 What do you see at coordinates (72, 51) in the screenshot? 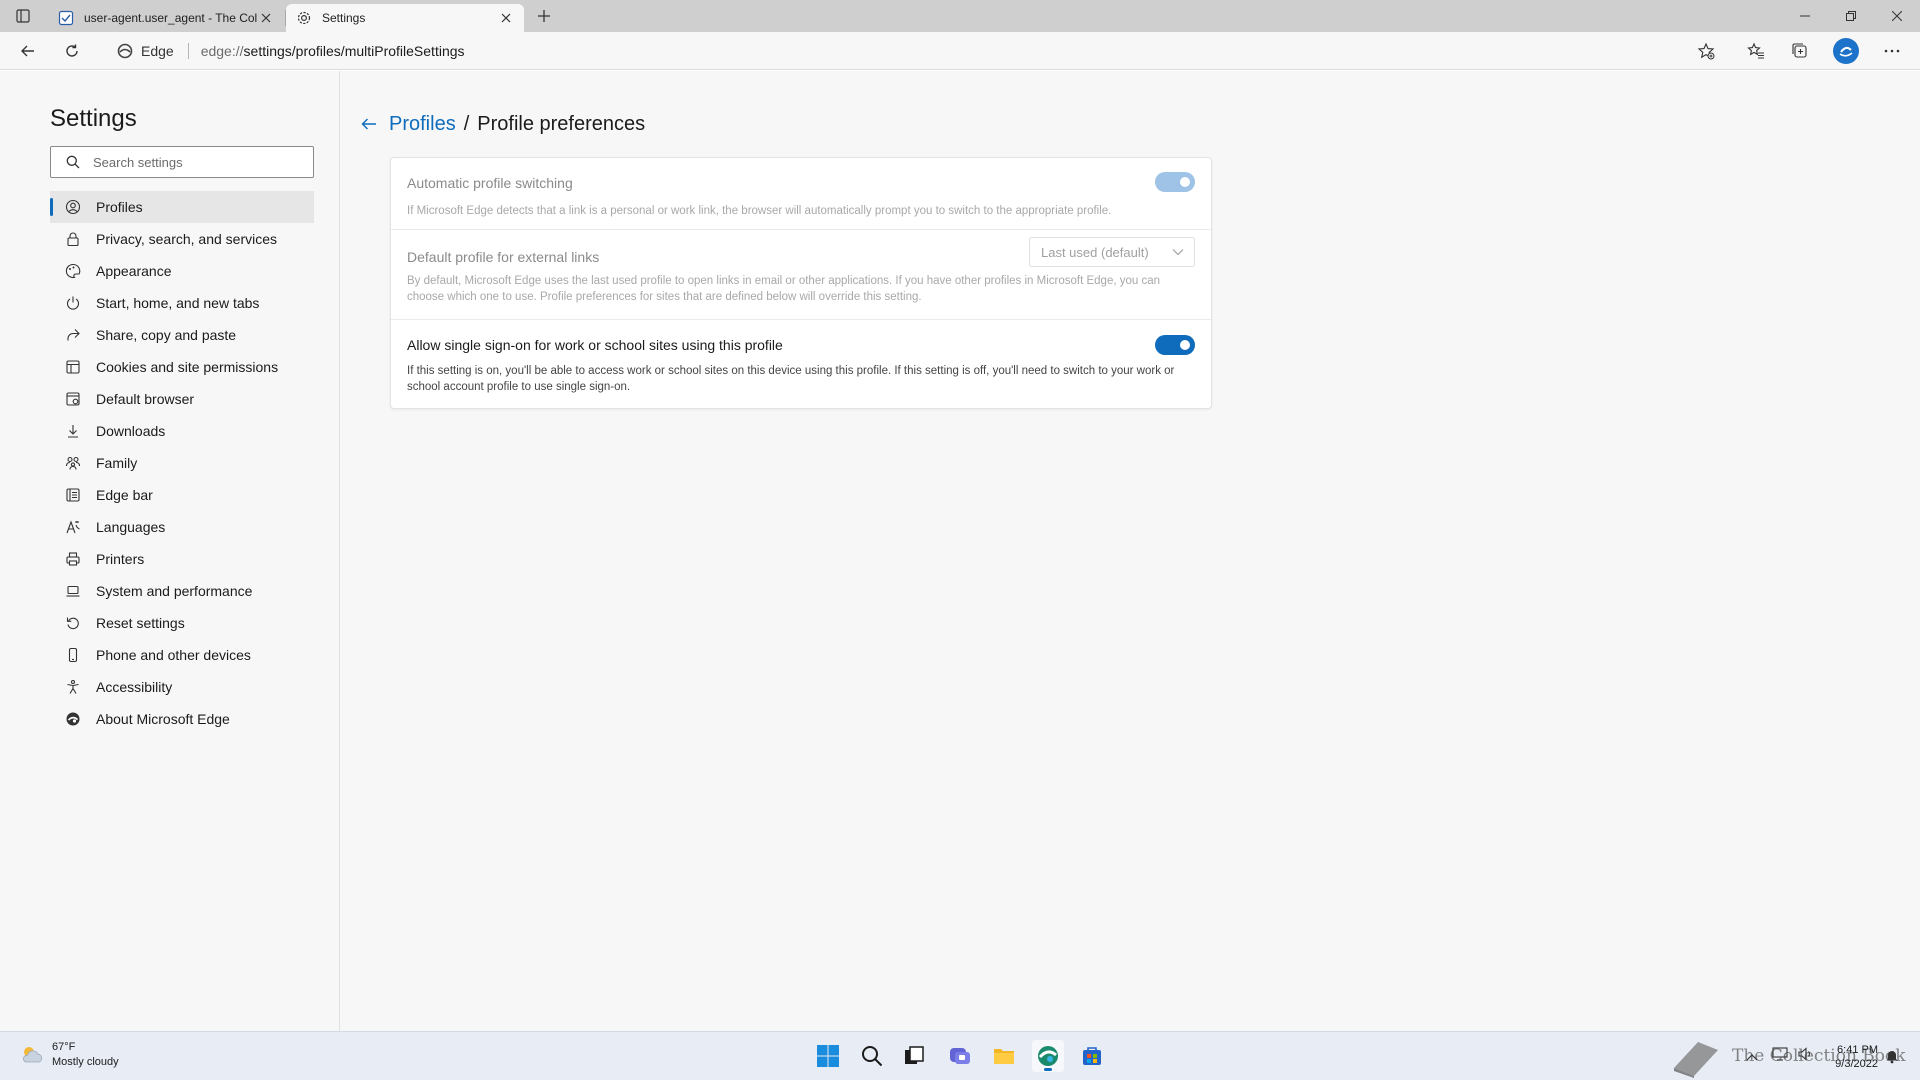
I see `refresh-button` at bounding box center [72, 51].